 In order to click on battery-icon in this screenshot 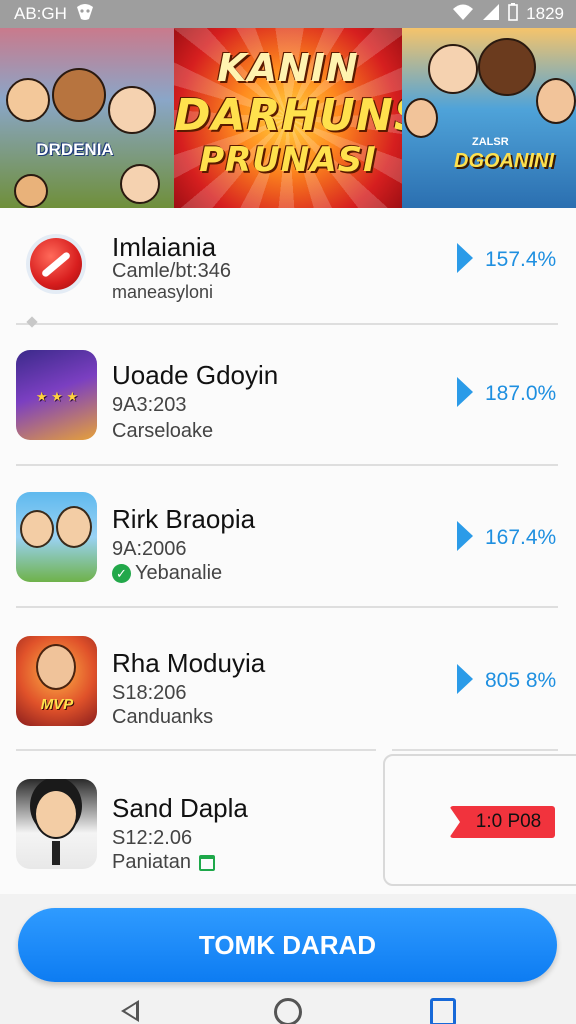, I will do `click(513, 14)`.